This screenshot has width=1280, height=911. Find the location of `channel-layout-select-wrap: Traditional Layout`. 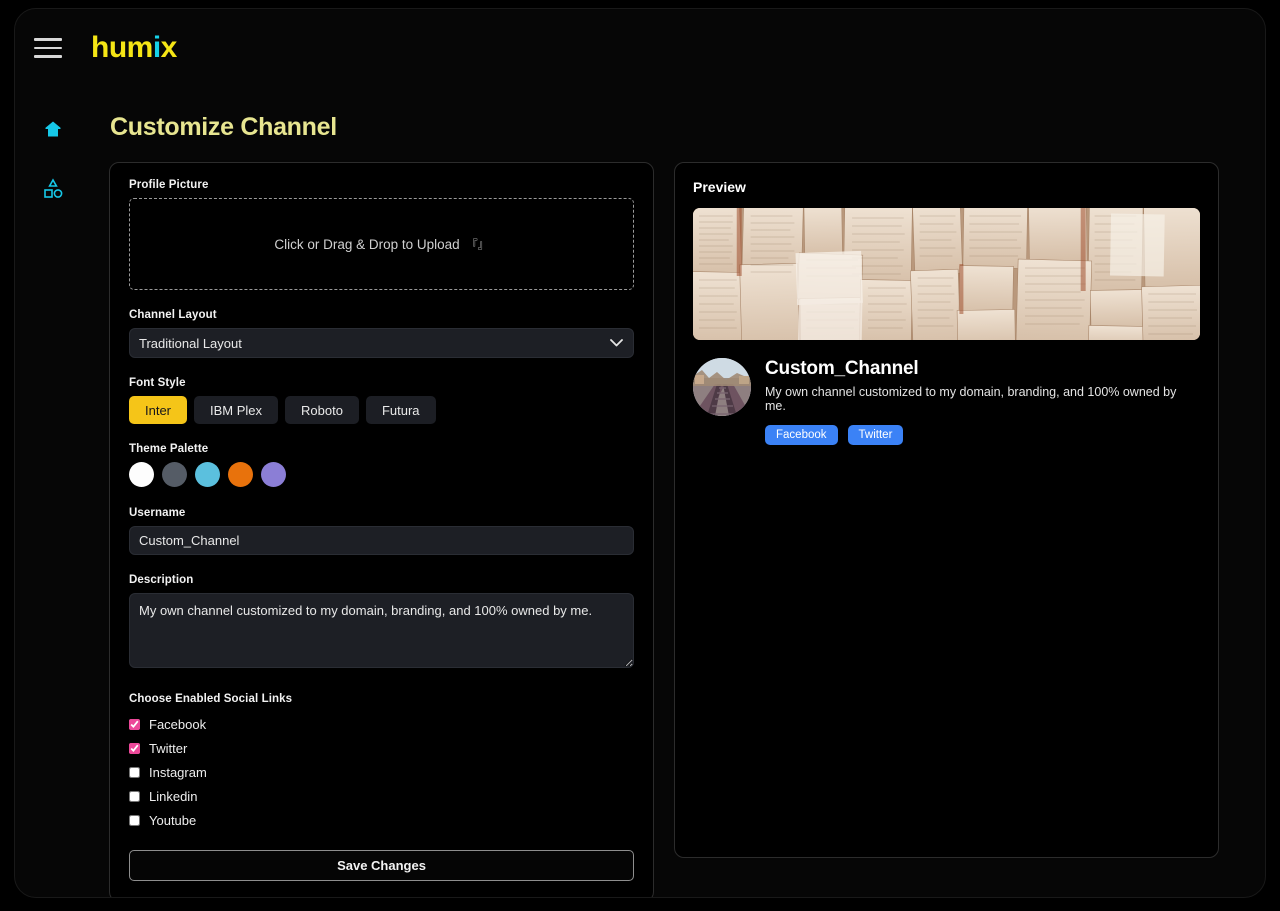

channel-layout-select-wrap: Traditional Layout is located at coordinates (382, 343).